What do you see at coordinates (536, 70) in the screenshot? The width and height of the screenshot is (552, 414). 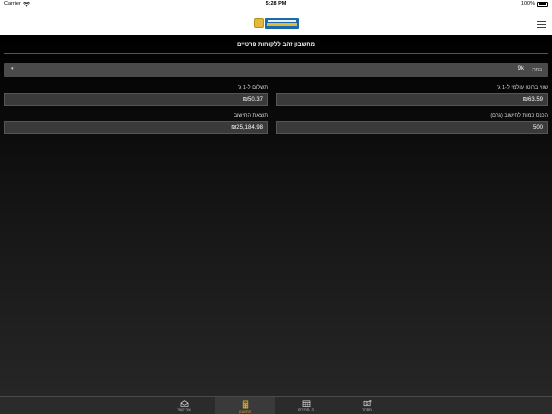 I see `karat-select-label: בחר:` at bounding box center [536, 70].